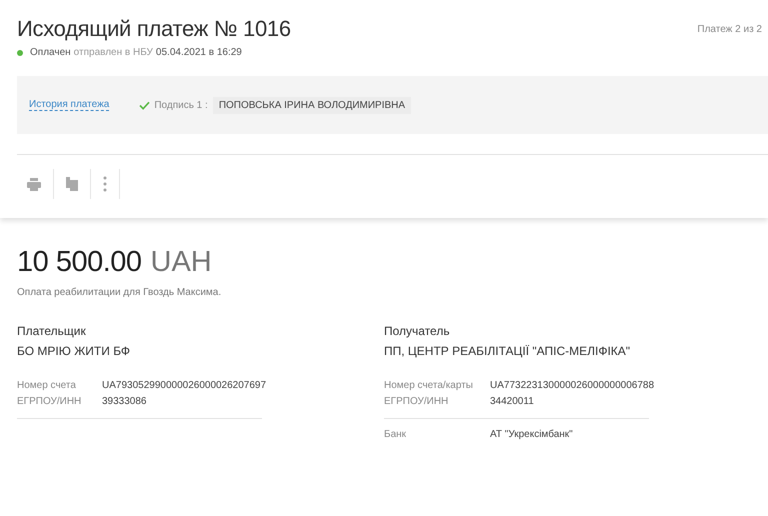  I want to click on history-link: История платежа, so click(69, 105).